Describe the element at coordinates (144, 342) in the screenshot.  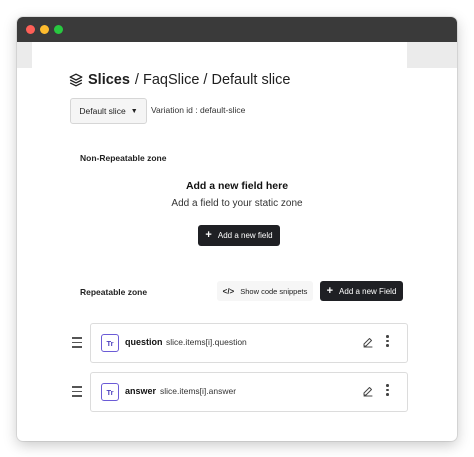
I see `field-name: question` at that location.